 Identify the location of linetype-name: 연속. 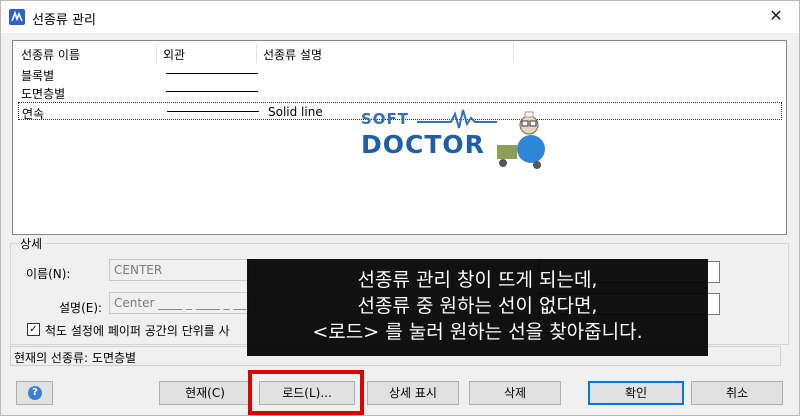
(33, 114).